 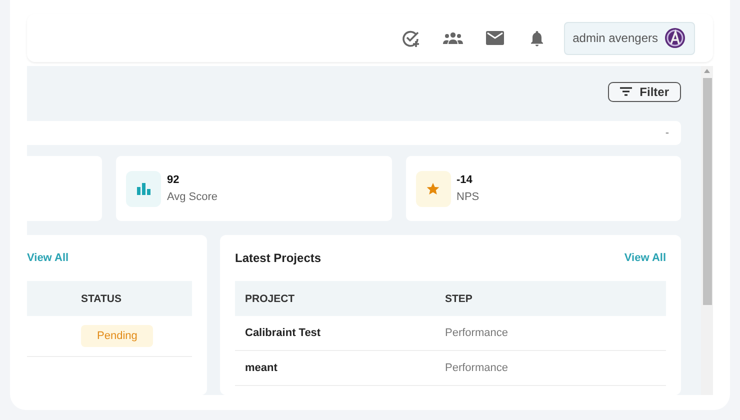 I want to click on avatar-icon, so click(x=675, y=38).